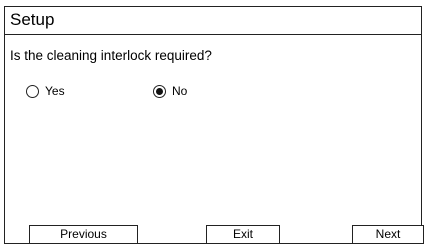 The height and width of the screenshot is (249, 427). I want to click on exit-button: Exit, so click(243, 234).